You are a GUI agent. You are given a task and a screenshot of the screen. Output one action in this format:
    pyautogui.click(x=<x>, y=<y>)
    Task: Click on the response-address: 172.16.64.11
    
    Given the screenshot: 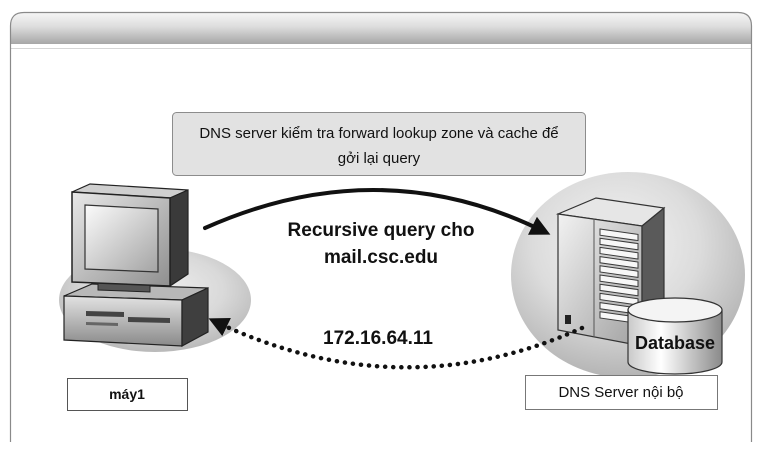 What is the action you would take?
    pyautogui.click(x=378, y=338)
    